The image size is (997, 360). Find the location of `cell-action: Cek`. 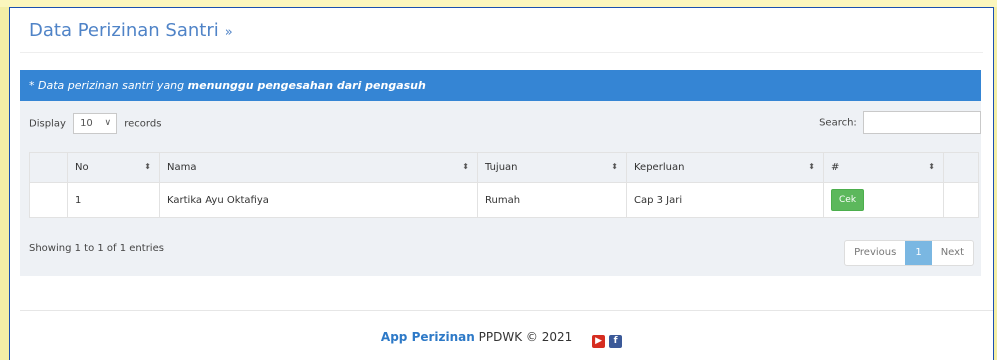

cell-action: Cek is located at coordinates (883, 200).